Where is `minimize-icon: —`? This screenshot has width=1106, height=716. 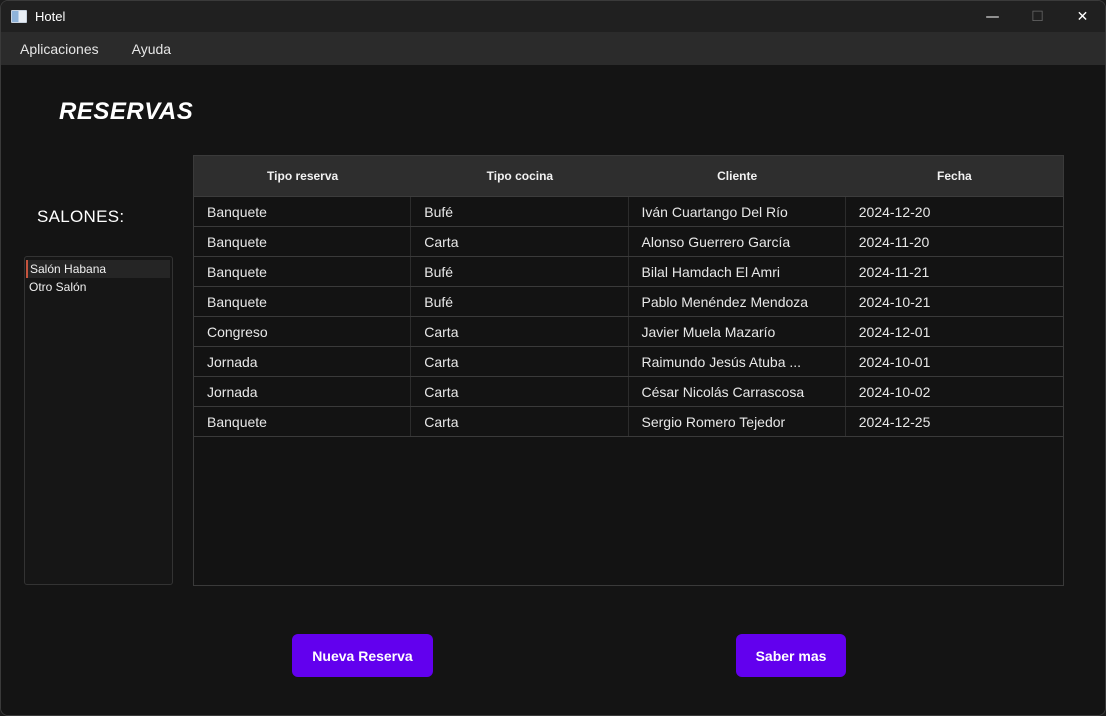
minimize-icon: — is located at coordinates (992, 16).